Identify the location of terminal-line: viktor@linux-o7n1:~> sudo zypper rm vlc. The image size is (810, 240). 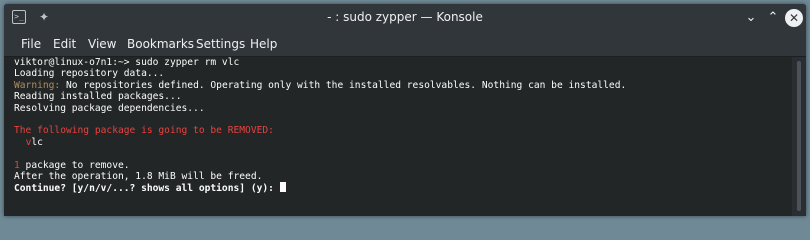
(127, 62).